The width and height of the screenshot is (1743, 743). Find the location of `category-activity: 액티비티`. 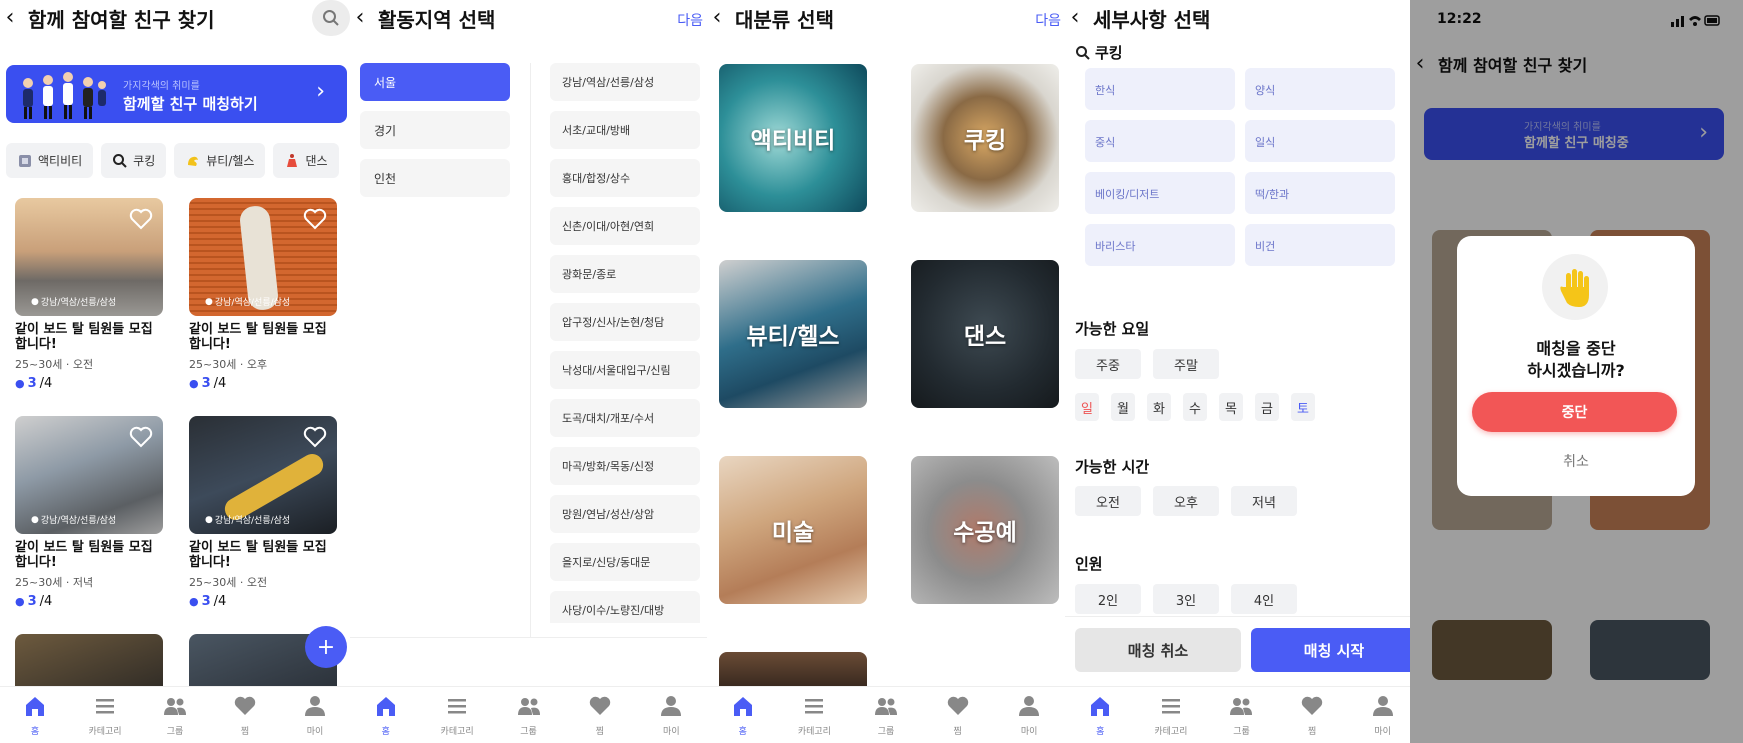

category-activity: 액티비티 is located at coordinates (793, 138).